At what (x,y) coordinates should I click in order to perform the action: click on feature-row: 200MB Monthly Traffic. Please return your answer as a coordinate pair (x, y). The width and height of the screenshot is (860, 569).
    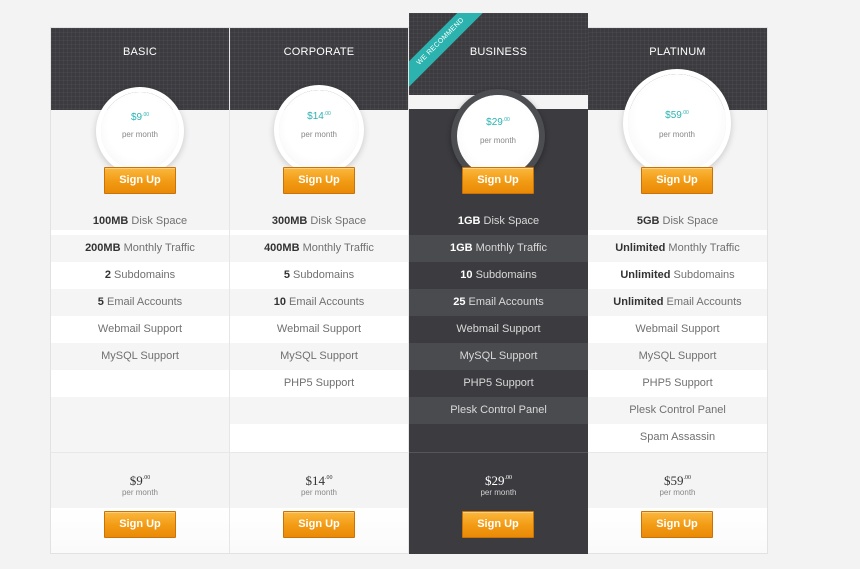
    Looking at the image, I should click on (140, 248).